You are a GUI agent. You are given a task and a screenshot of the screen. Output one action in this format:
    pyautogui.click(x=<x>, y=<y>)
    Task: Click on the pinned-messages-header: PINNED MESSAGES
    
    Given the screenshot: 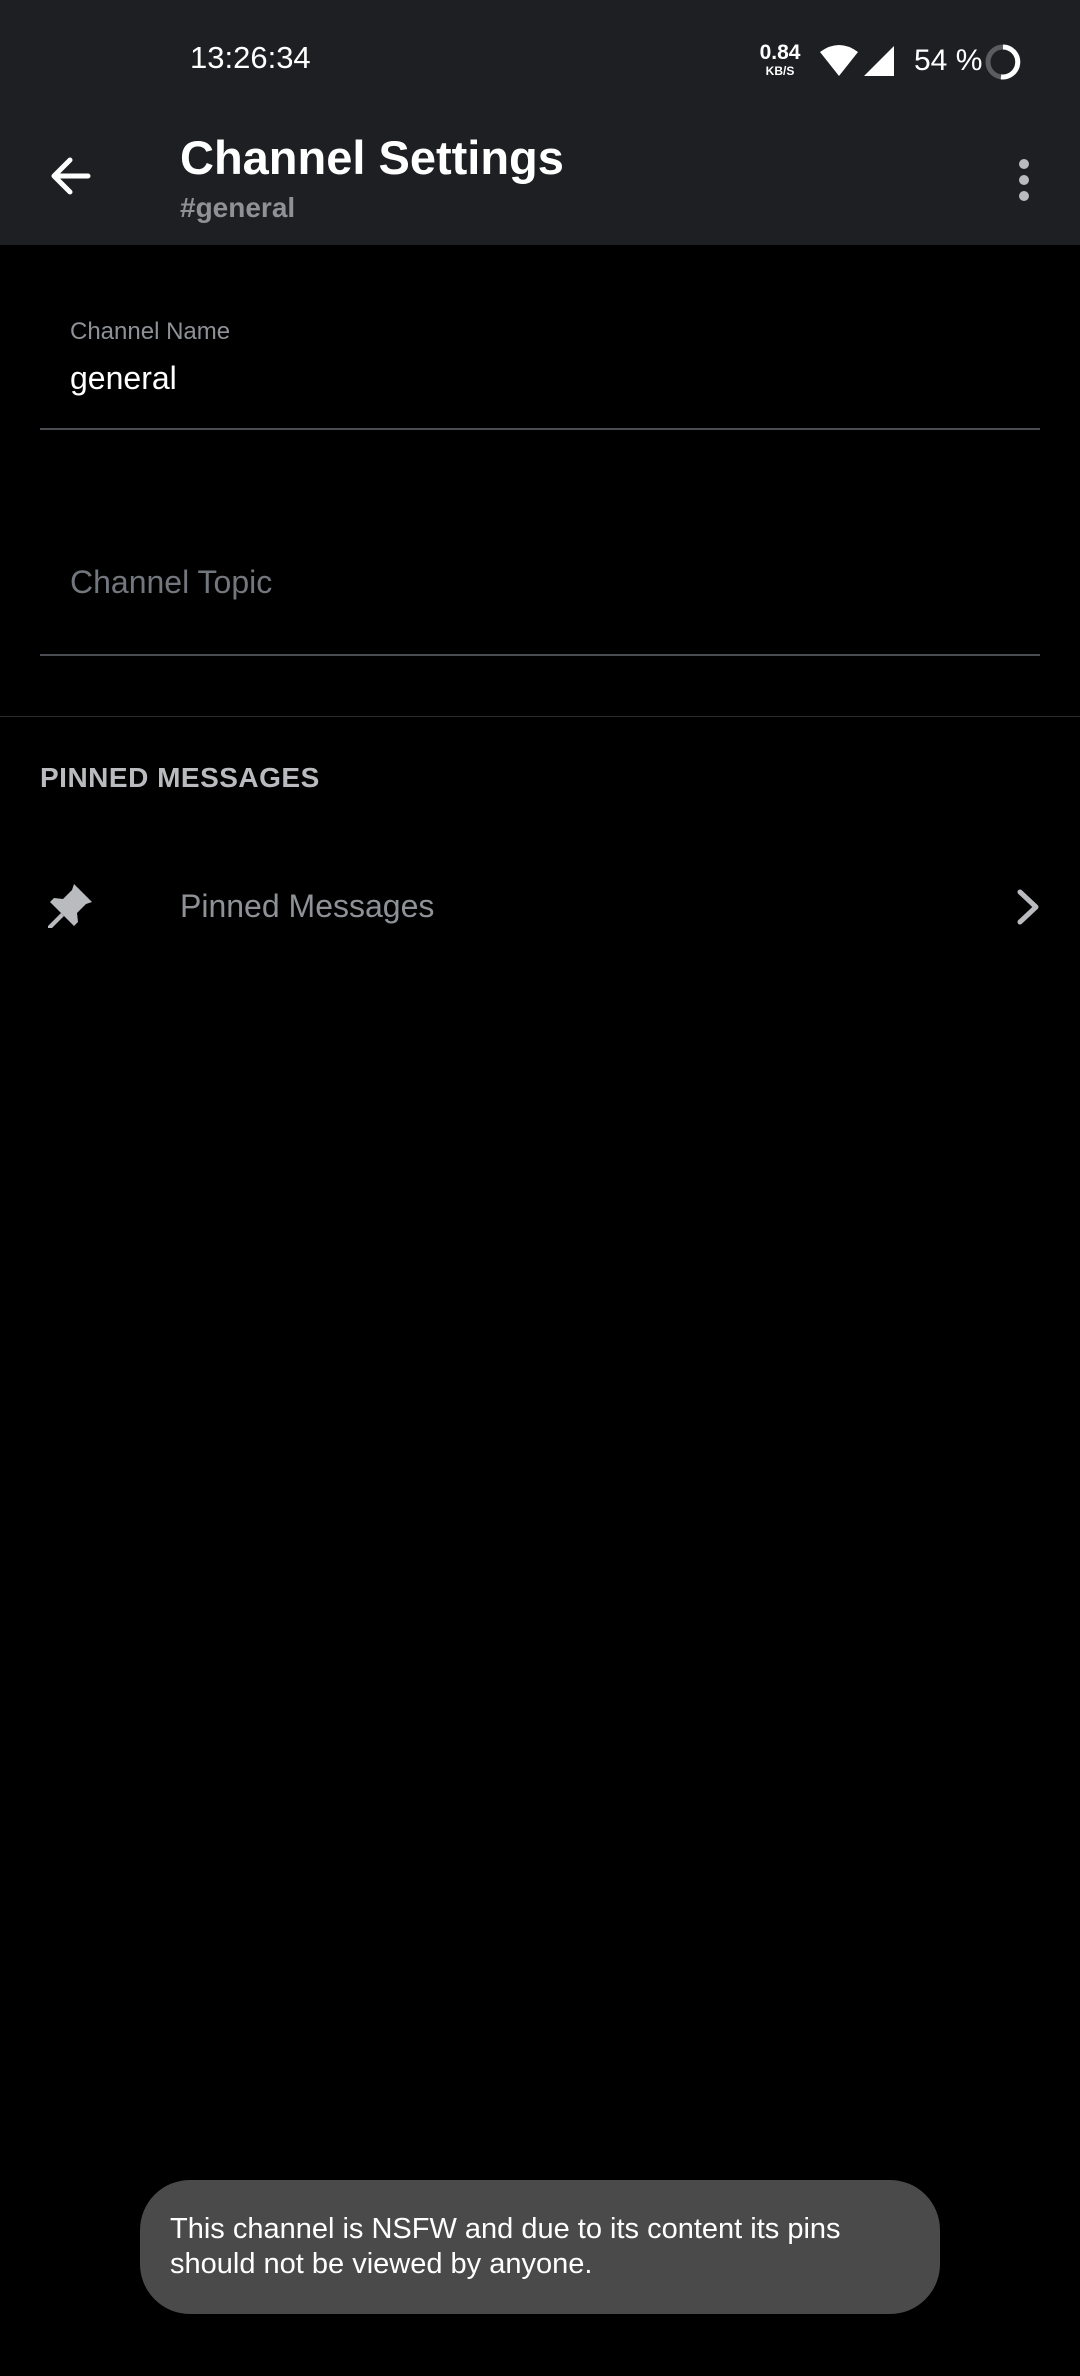 What is the action you would take?
    pyautogui.click(x=180, y=777)
    